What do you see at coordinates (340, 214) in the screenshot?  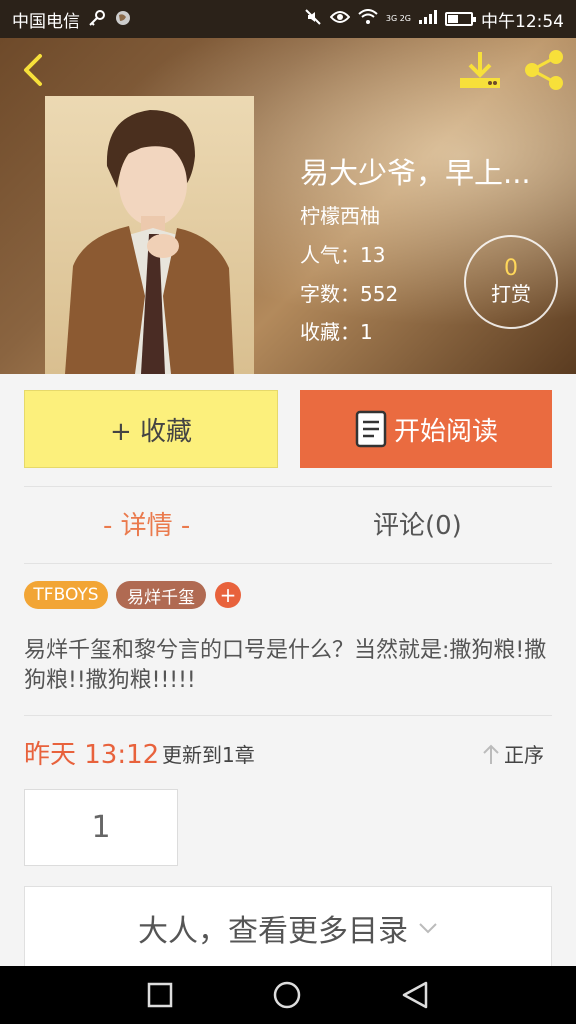 I see `book-author: 柠檬西柚` at bounding box center [340, 214].